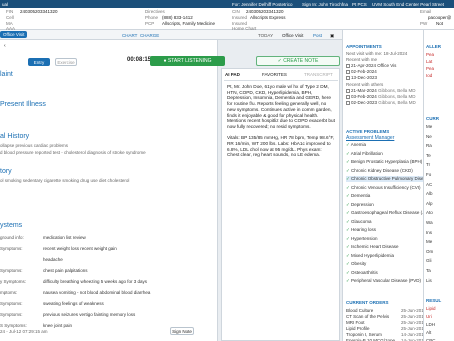 The image size is (454, 341). I want to click on tab-ai-pad: AI PAD, so click(232, 74).